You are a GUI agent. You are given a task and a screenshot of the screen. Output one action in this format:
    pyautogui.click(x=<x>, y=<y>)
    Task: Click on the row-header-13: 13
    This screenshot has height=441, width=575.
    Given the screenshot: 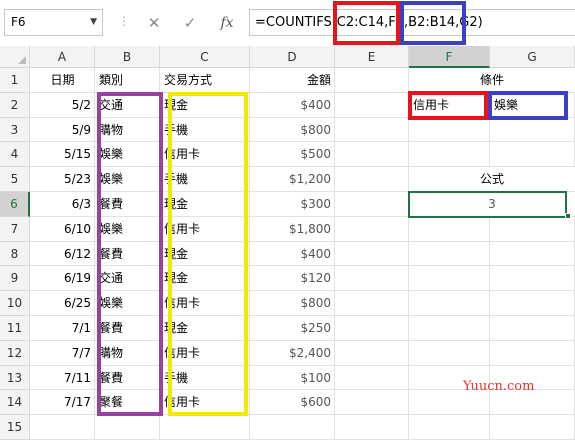 What is the action you would take?
    pyautogui.click(x=15, y=378)
    